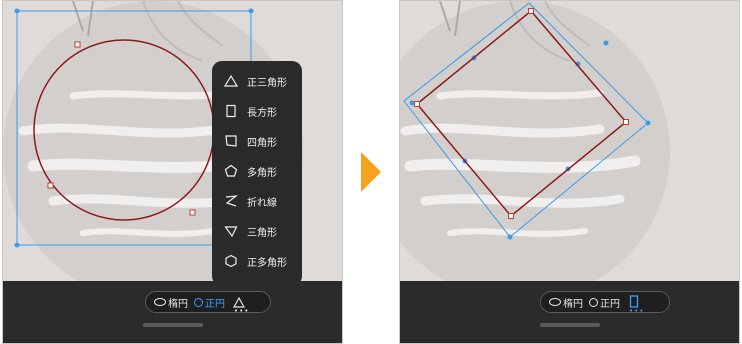 The width and height of the screenshot is (742, 344). I want to click on menu-item-triangle: 三角形, so click(257, 231).